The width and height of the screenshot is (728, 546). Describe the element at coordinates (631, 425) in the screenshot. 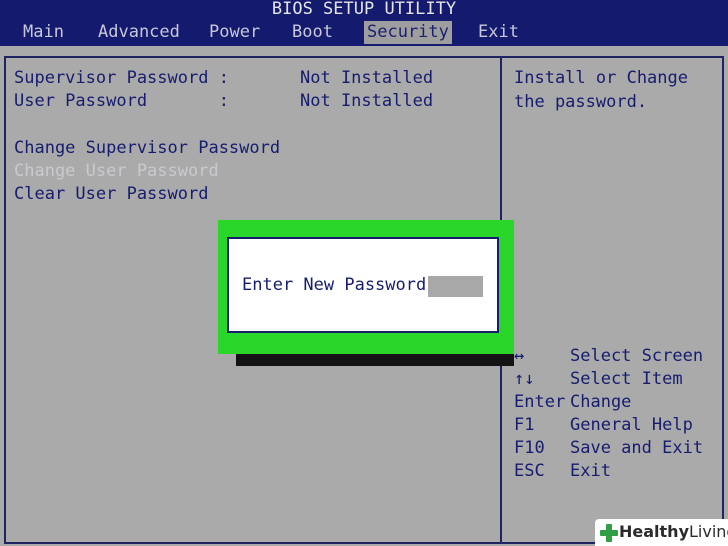

I see `general-help-hint: General Help` at that location.